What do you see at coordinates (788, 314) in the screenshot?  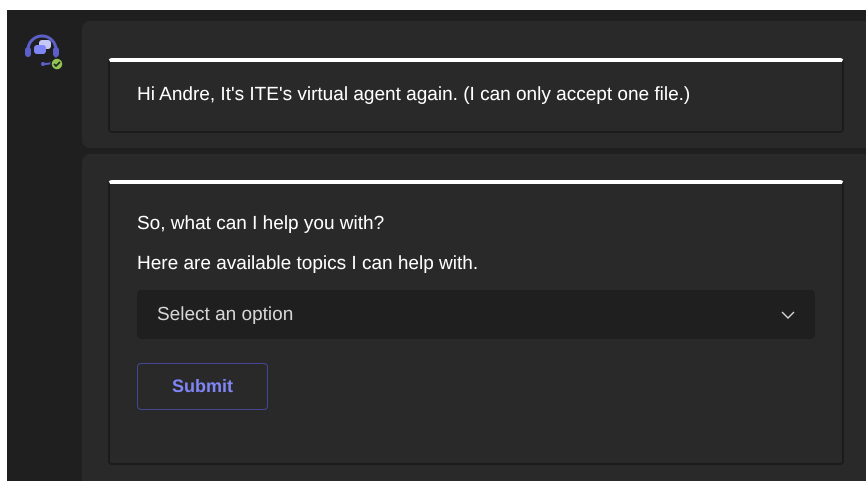 I see `chevron-down-icon` at bounding box center [788, 314].